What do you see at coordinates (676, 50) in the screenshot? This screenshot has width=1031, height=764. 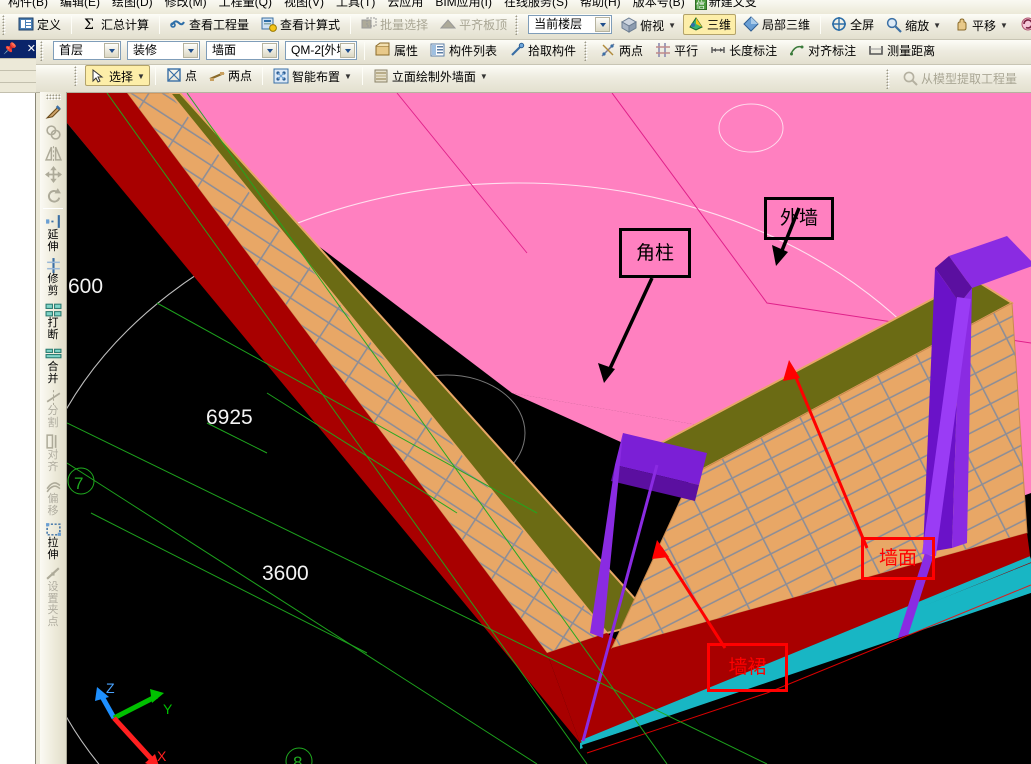 I see `parallel-button: 平行` at bounding box center [676, 50].